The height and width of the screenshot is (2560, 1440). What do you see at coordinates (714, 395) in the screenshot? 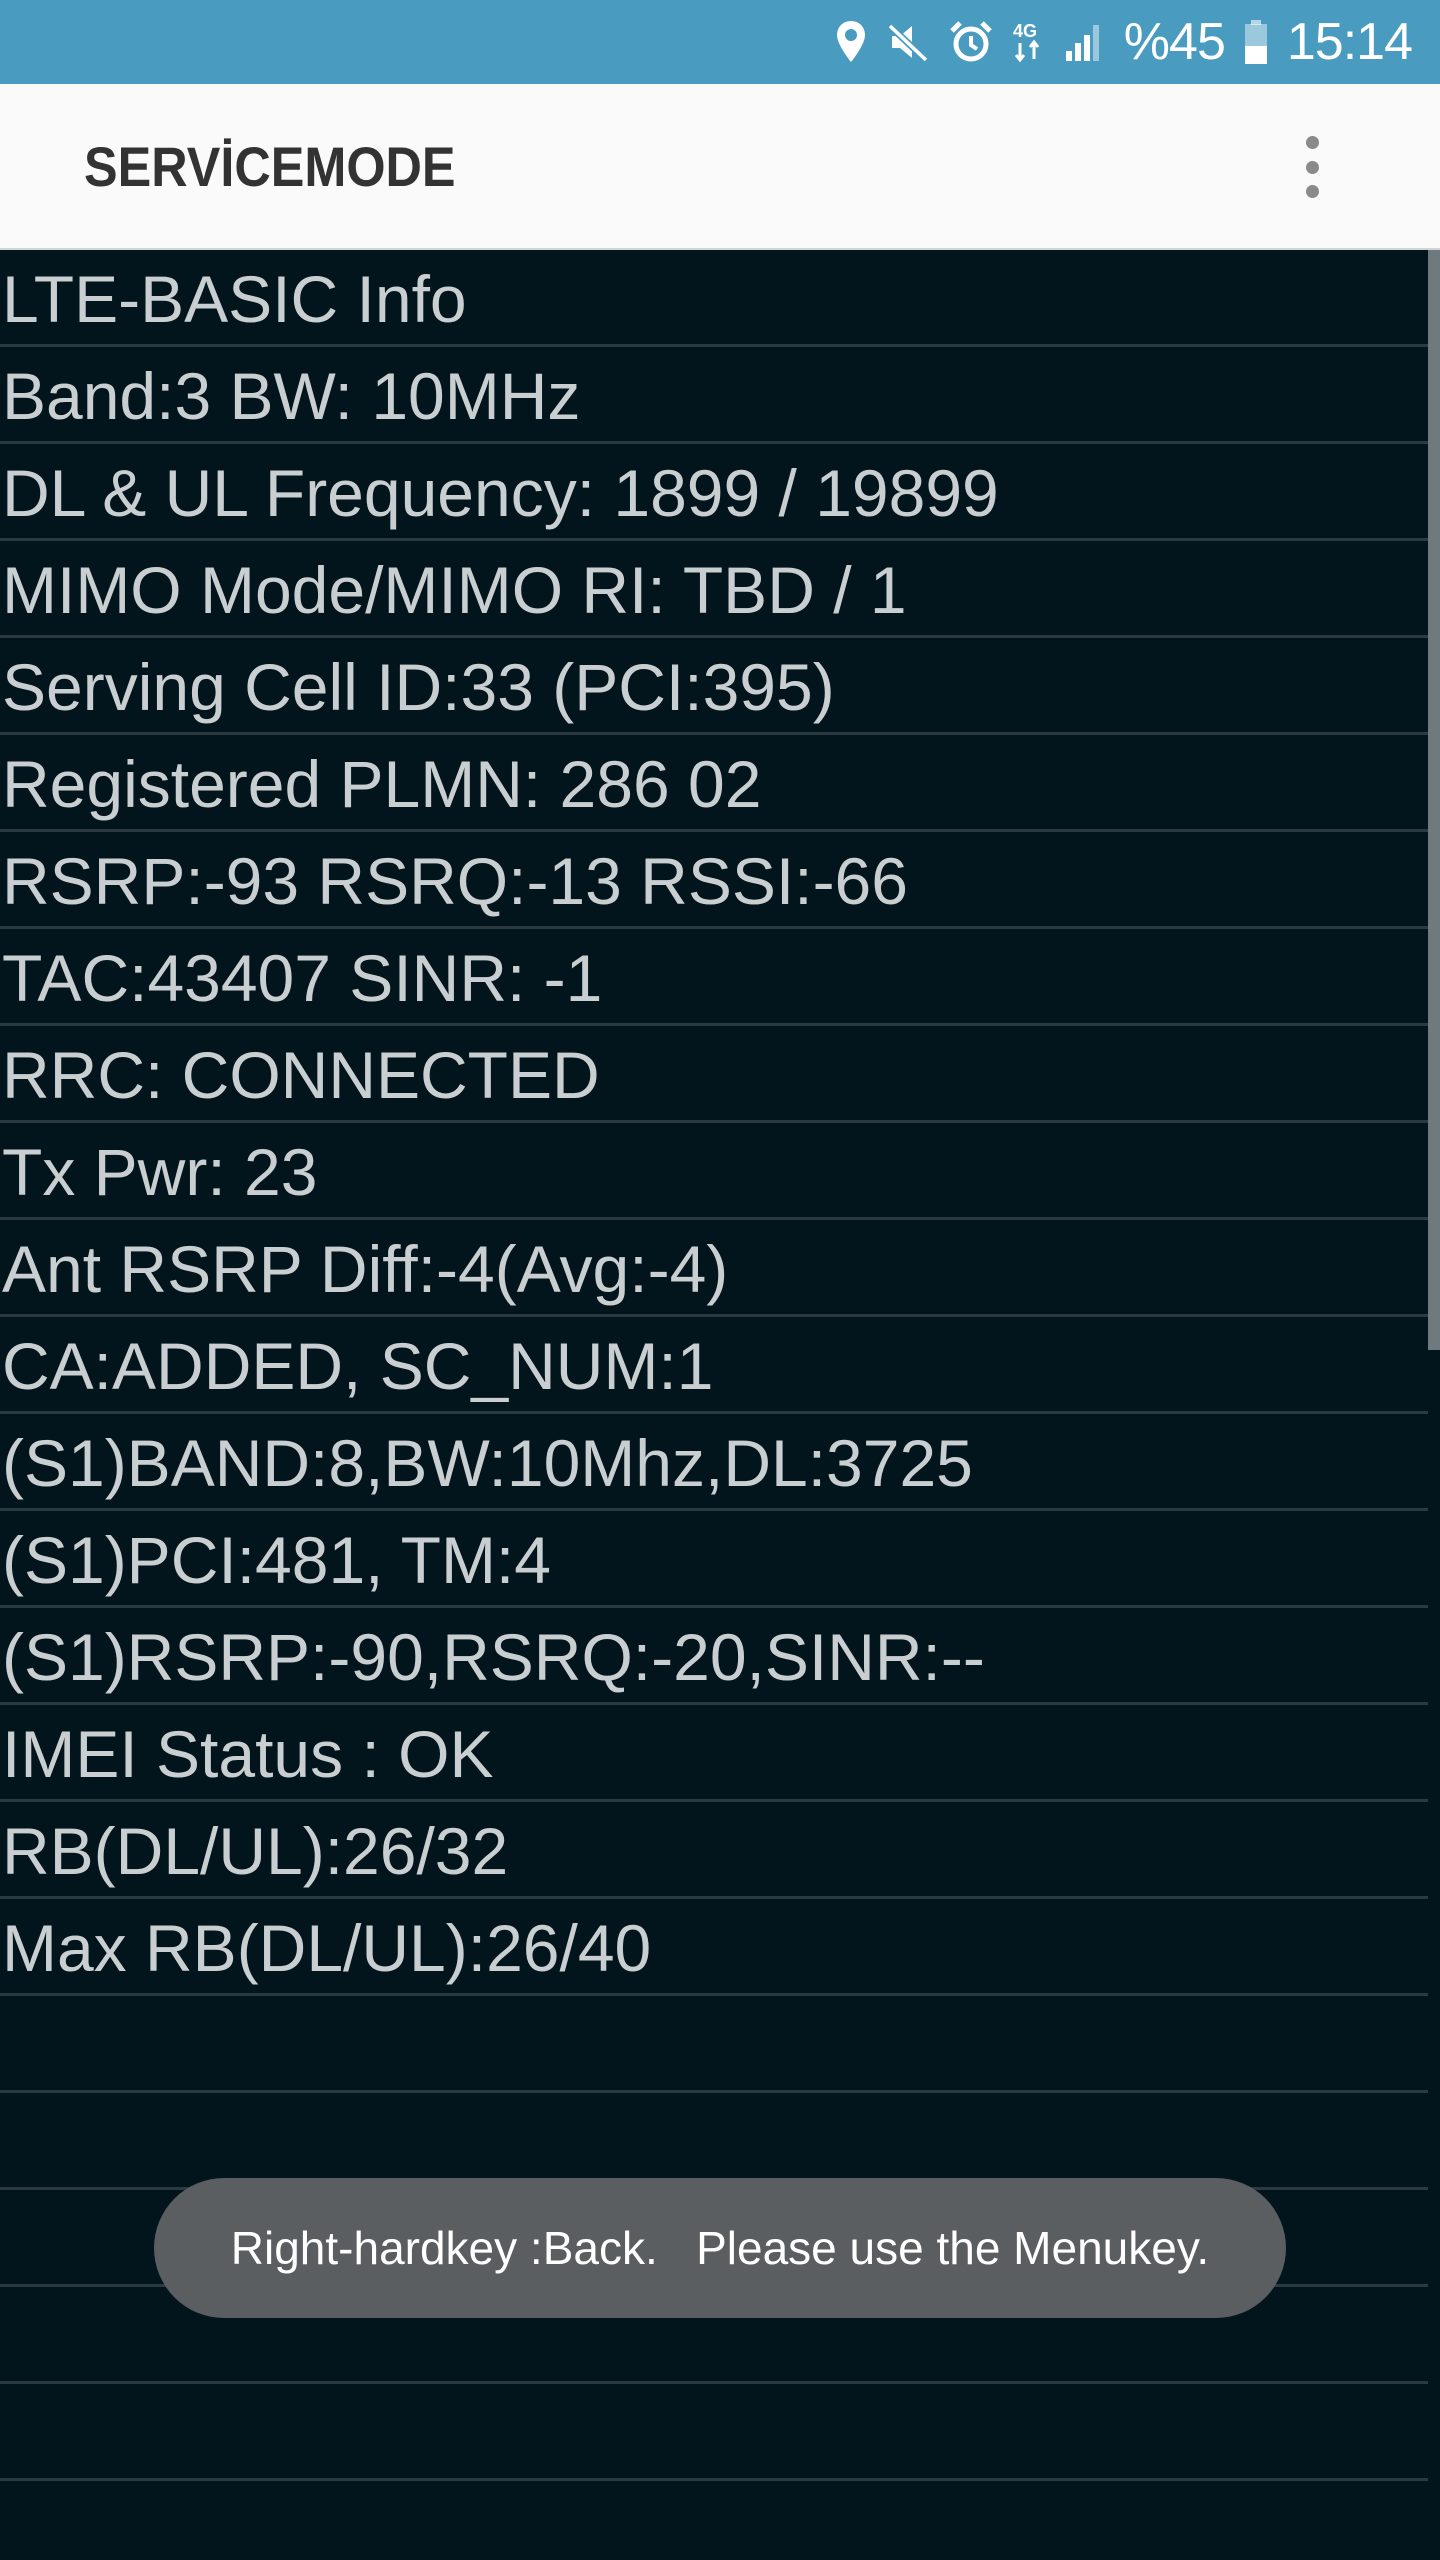
I see `info-row: Band:3 BW: 10MHz` at bounding box center [714, 395].